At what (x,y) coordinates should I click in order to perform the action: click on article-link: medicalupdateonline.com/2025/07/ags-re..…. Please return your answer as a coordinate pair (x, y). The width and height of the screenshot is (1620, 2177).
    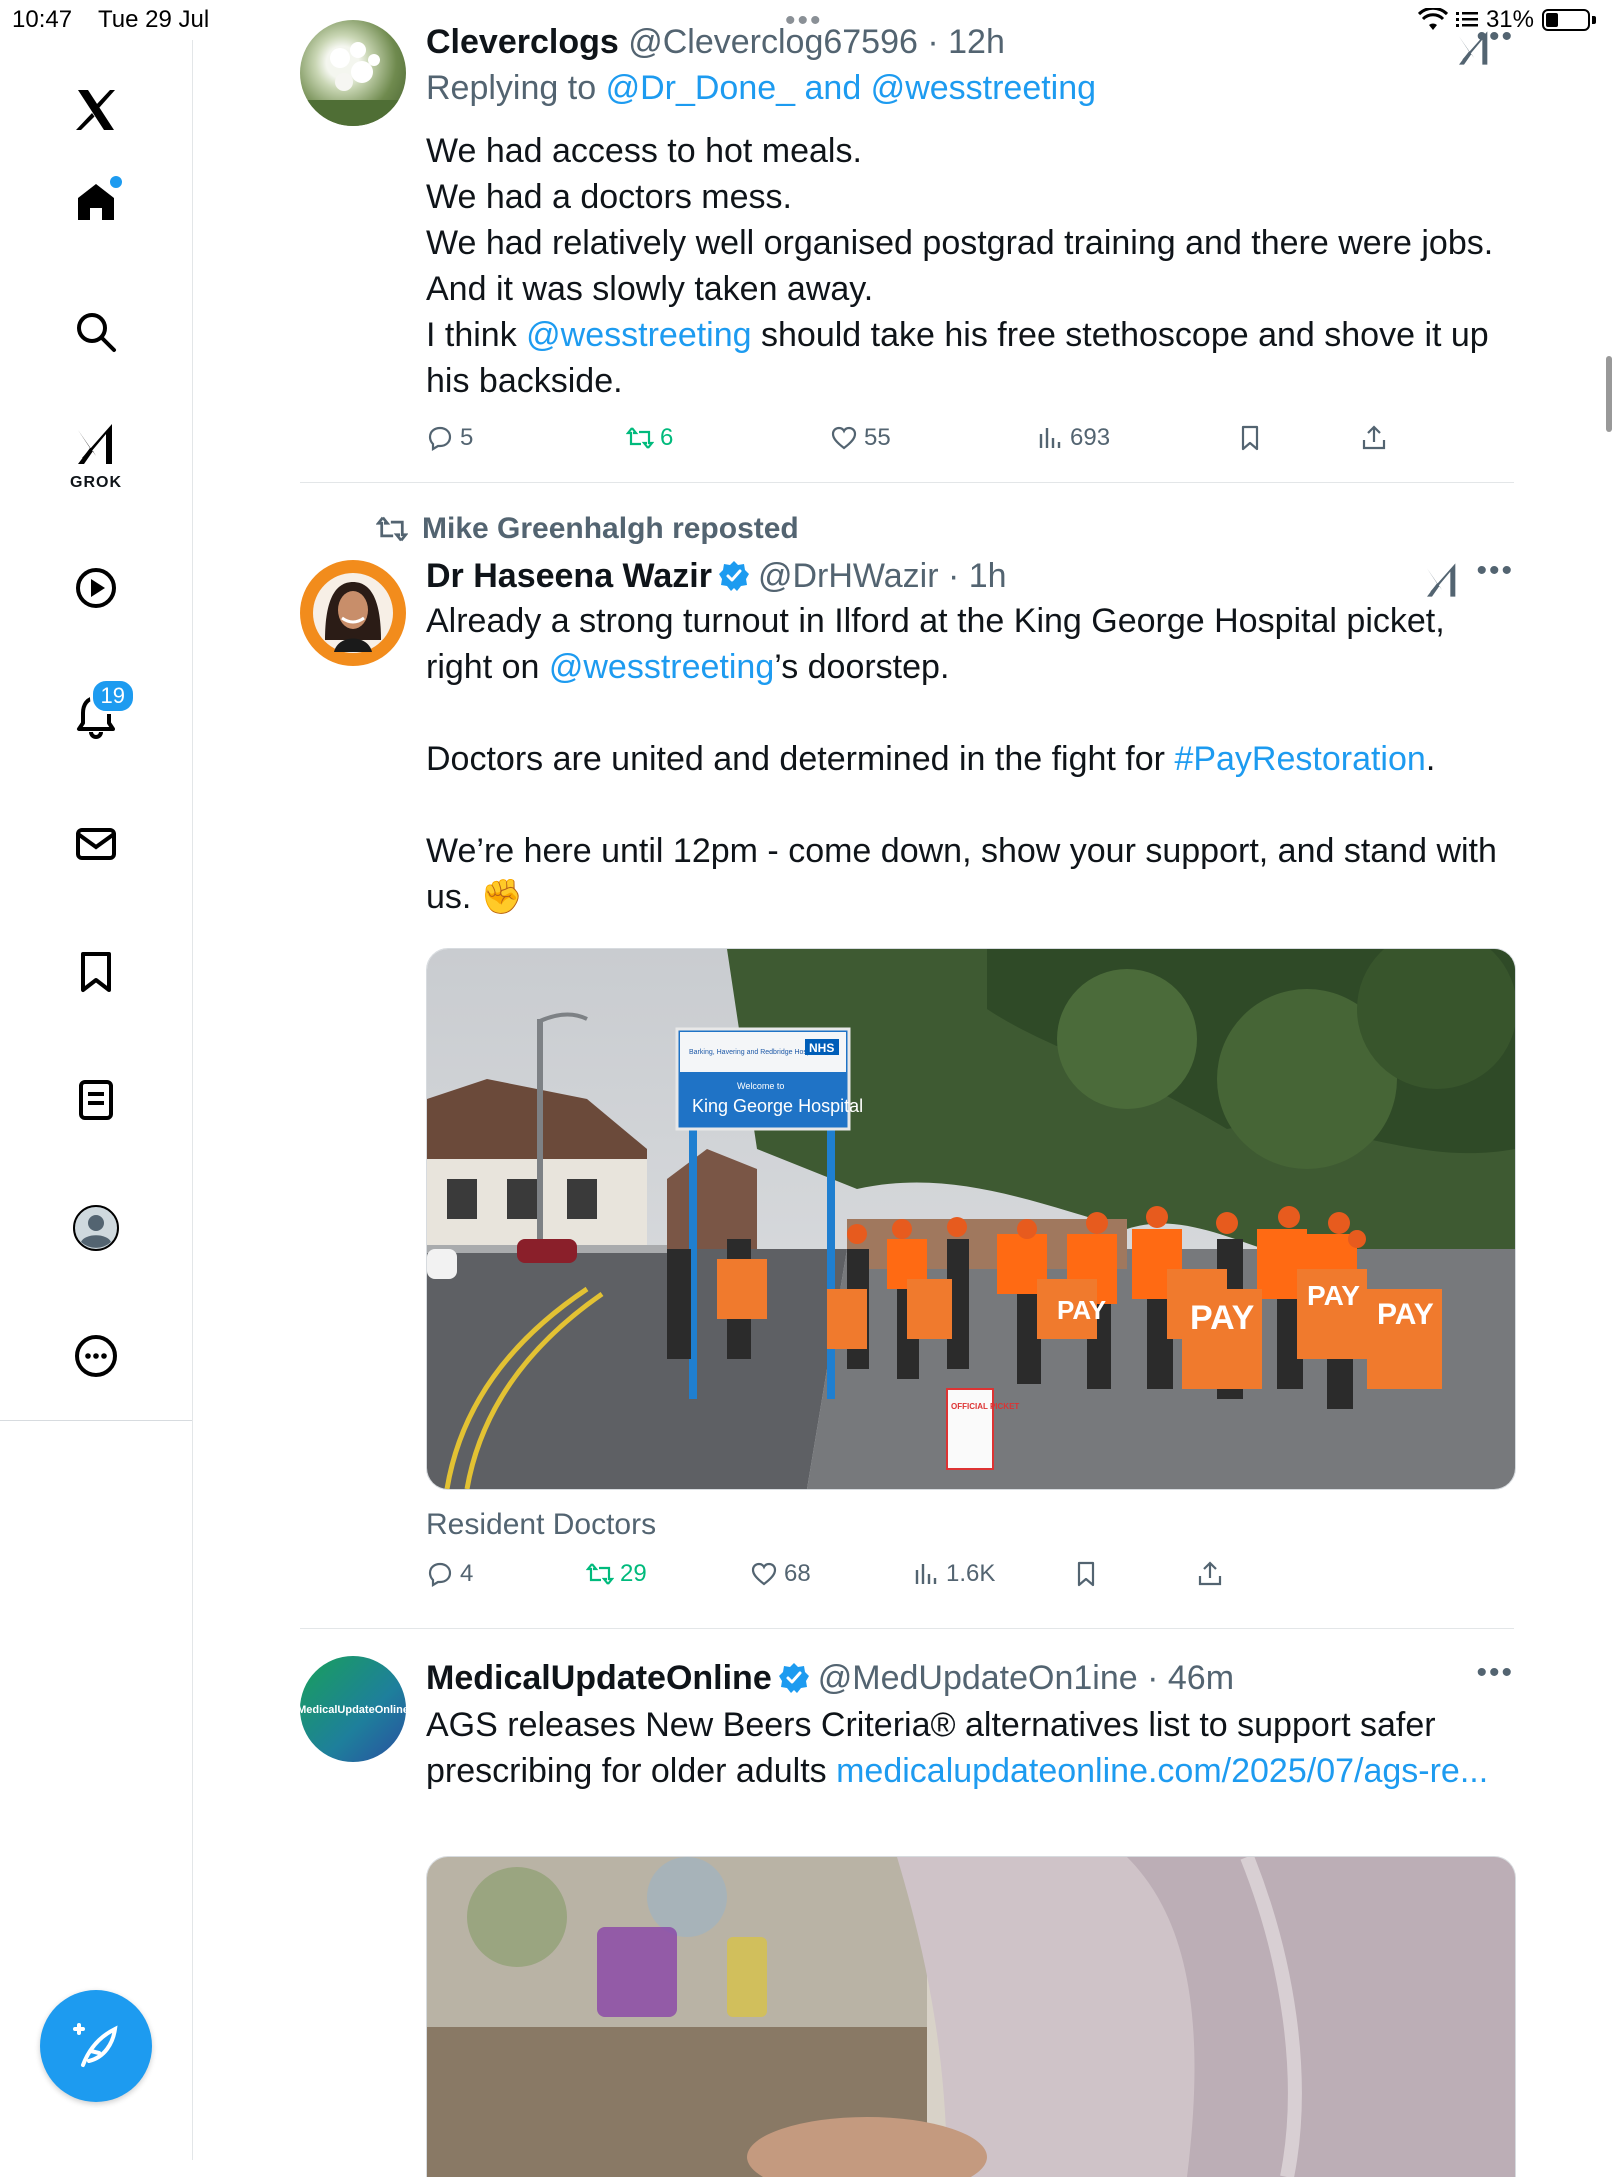
    Looking at the image, I should click on (1162, 1771).